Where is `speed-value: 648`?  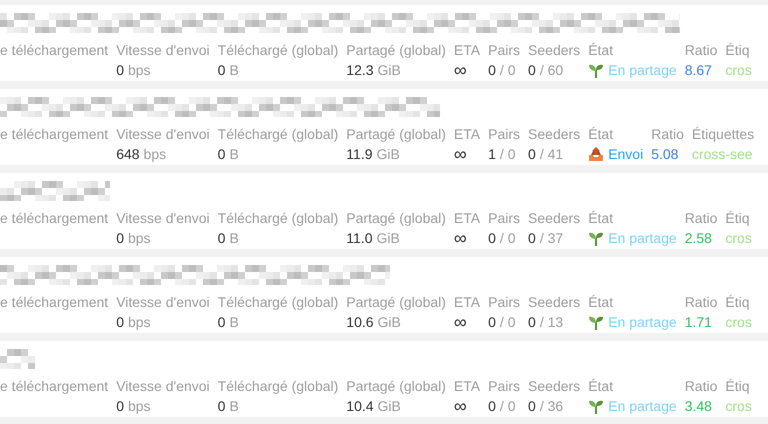
speed-value: 648 is located at coordinates (128, 154).